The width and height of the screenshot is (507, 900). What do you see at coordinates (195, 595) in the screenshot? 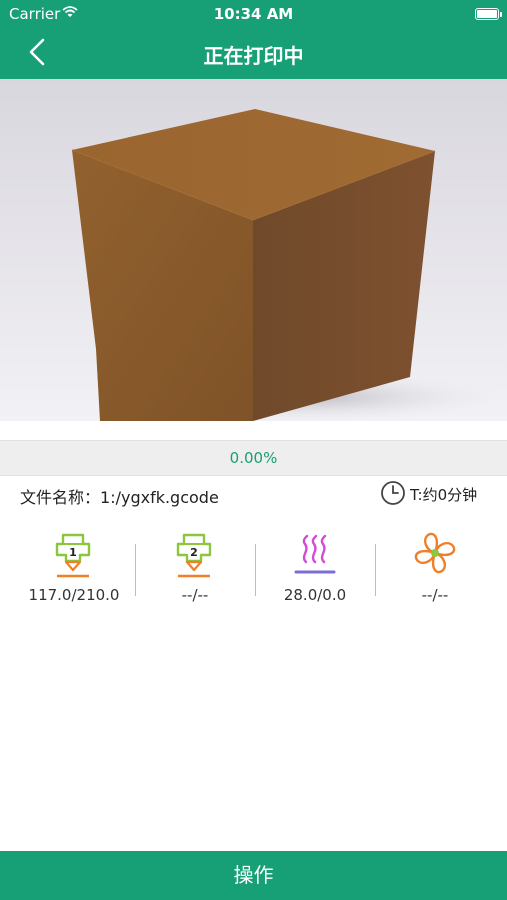
I see `extruder-2-temp: --/--` at bounding box center [195, 595].